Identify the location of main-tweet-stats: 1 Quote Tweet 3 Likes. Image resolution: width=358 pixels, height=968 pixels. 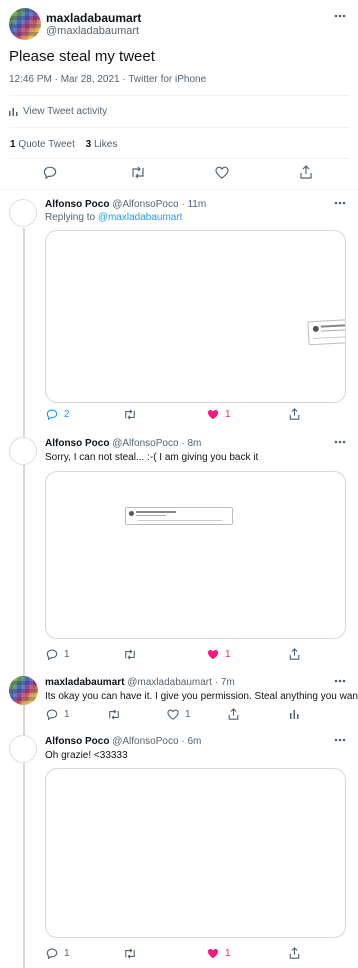
(63, 144).